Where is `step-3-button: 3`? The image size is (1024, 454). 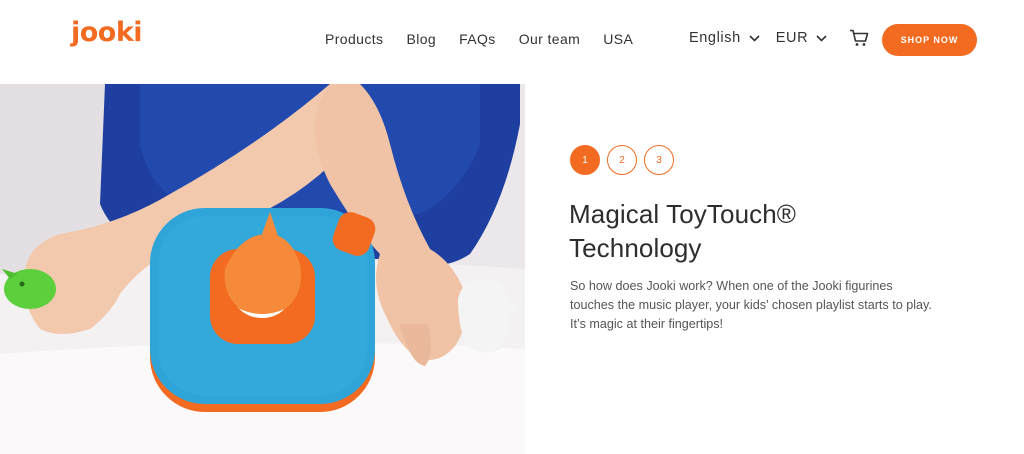
step-3-button: 3 is located at coordinates (659, 160).